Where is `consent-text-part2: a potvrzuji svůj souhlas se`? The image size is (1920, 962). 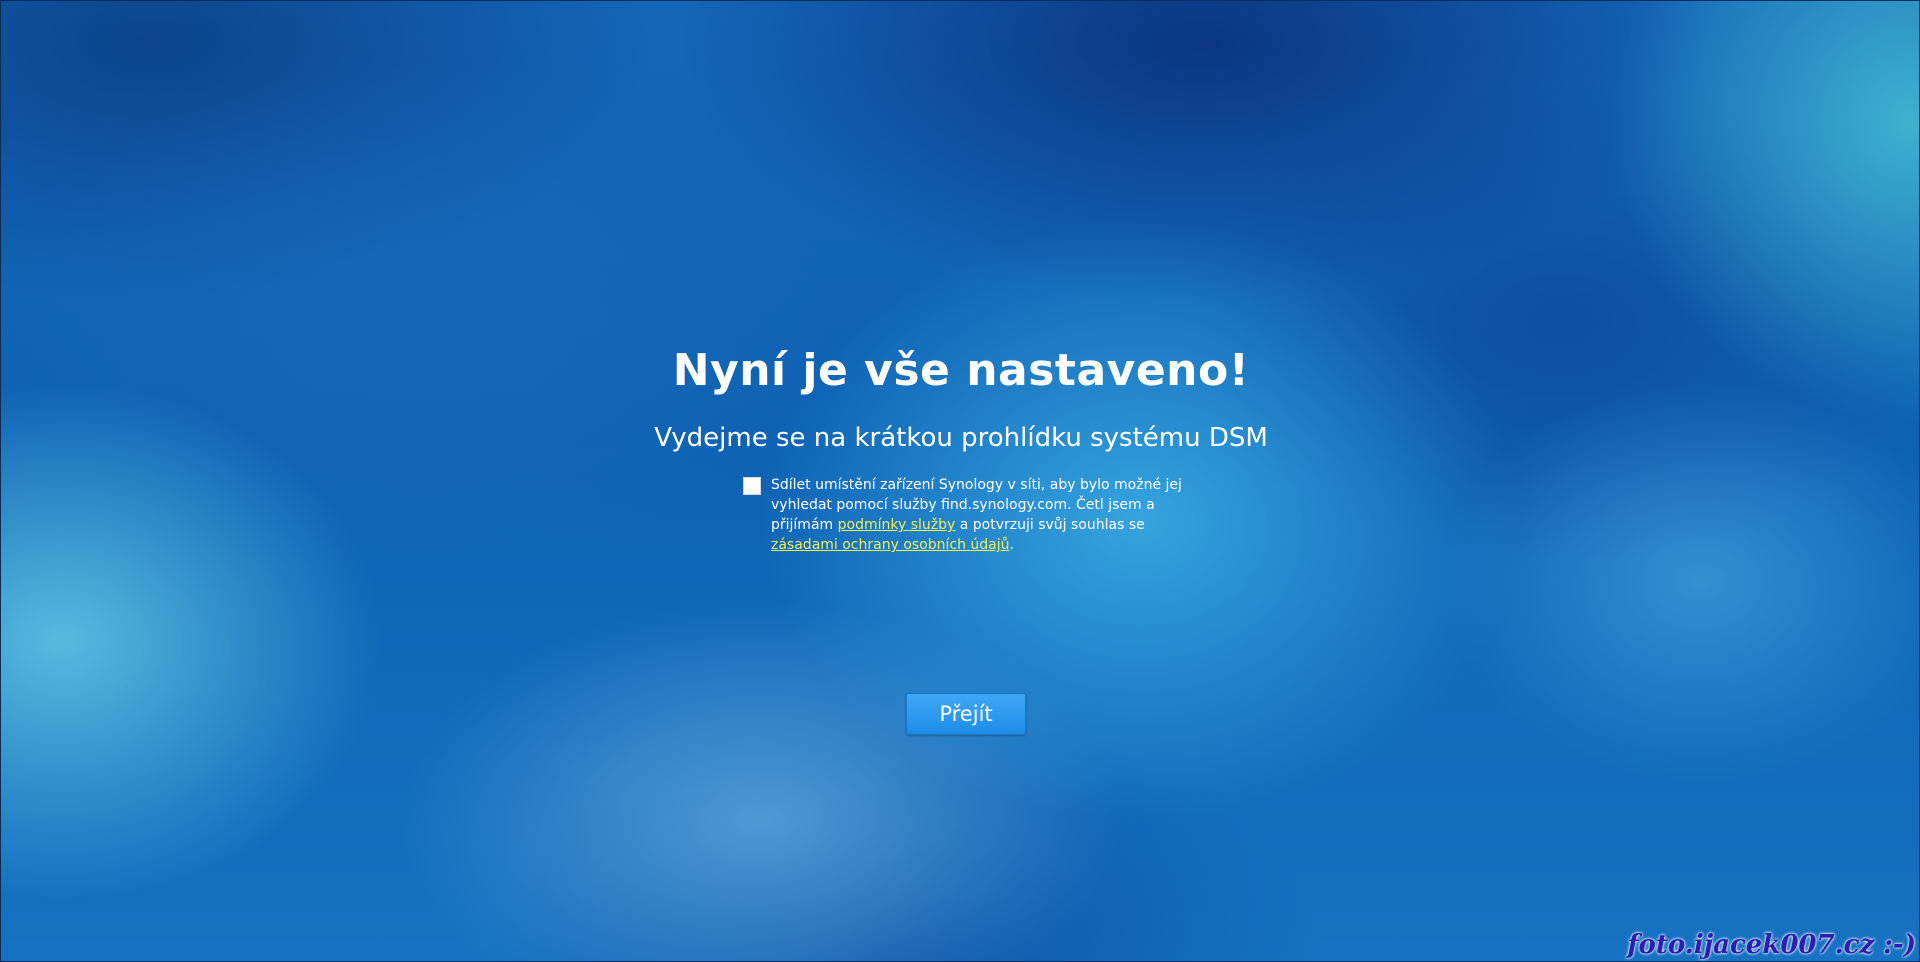
consent-text-part2: a potvrzuji svůj souhlas se is located at coordinates (1050, 525).